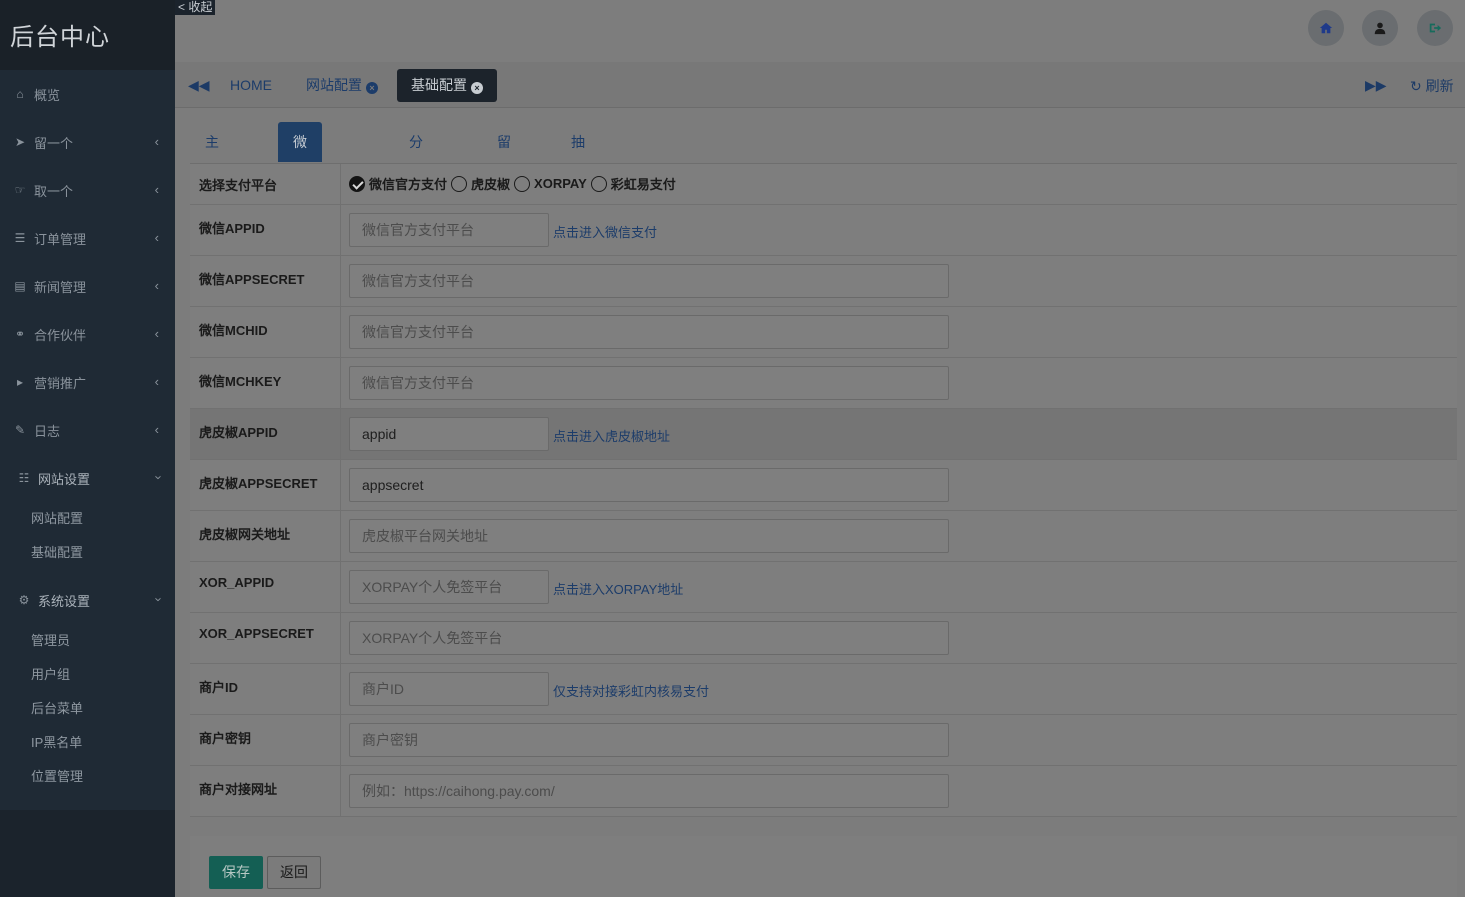 The width and height of the screenshot is (1465, 897). Describe the element at coordinates (195, 7) in the screenshot. I see `collapse-sidebar-button: < 收起` at that location.